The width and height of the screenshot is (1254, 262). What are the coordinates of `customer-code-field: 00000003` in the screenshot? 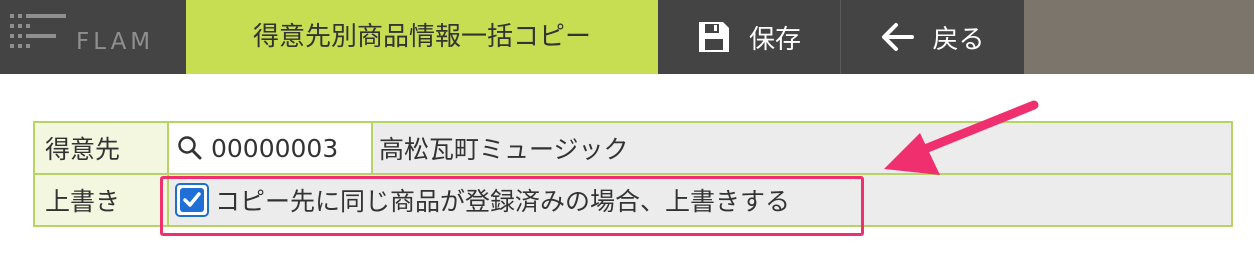 It's located at (270, 148).